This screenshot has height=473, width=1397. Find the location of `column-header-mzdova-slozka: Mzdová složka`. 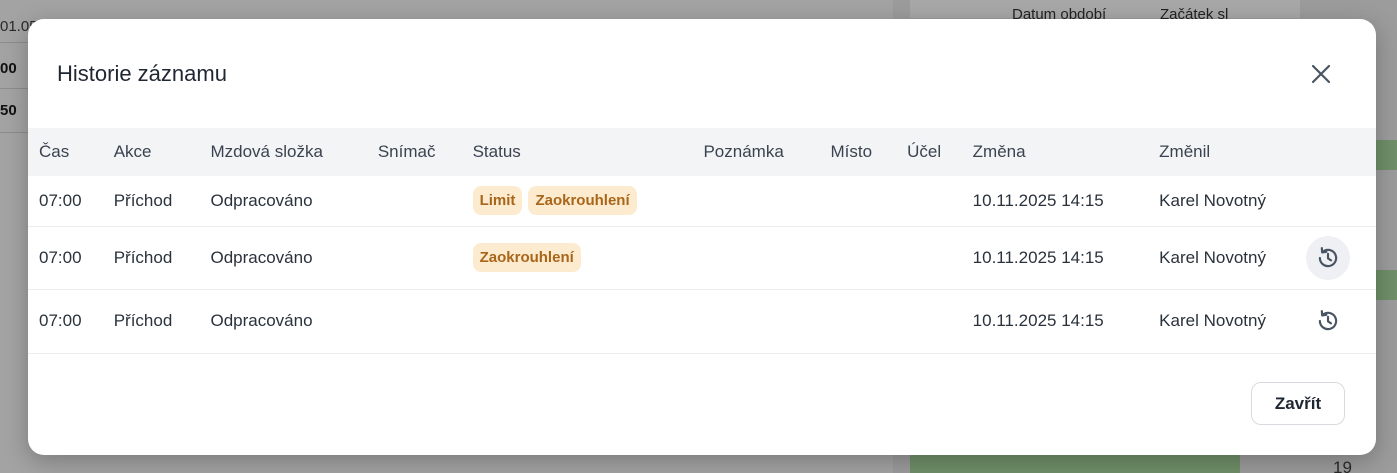

column-header-mzdova-slozka: Mzdová složka is located at coordinates (293, 152).